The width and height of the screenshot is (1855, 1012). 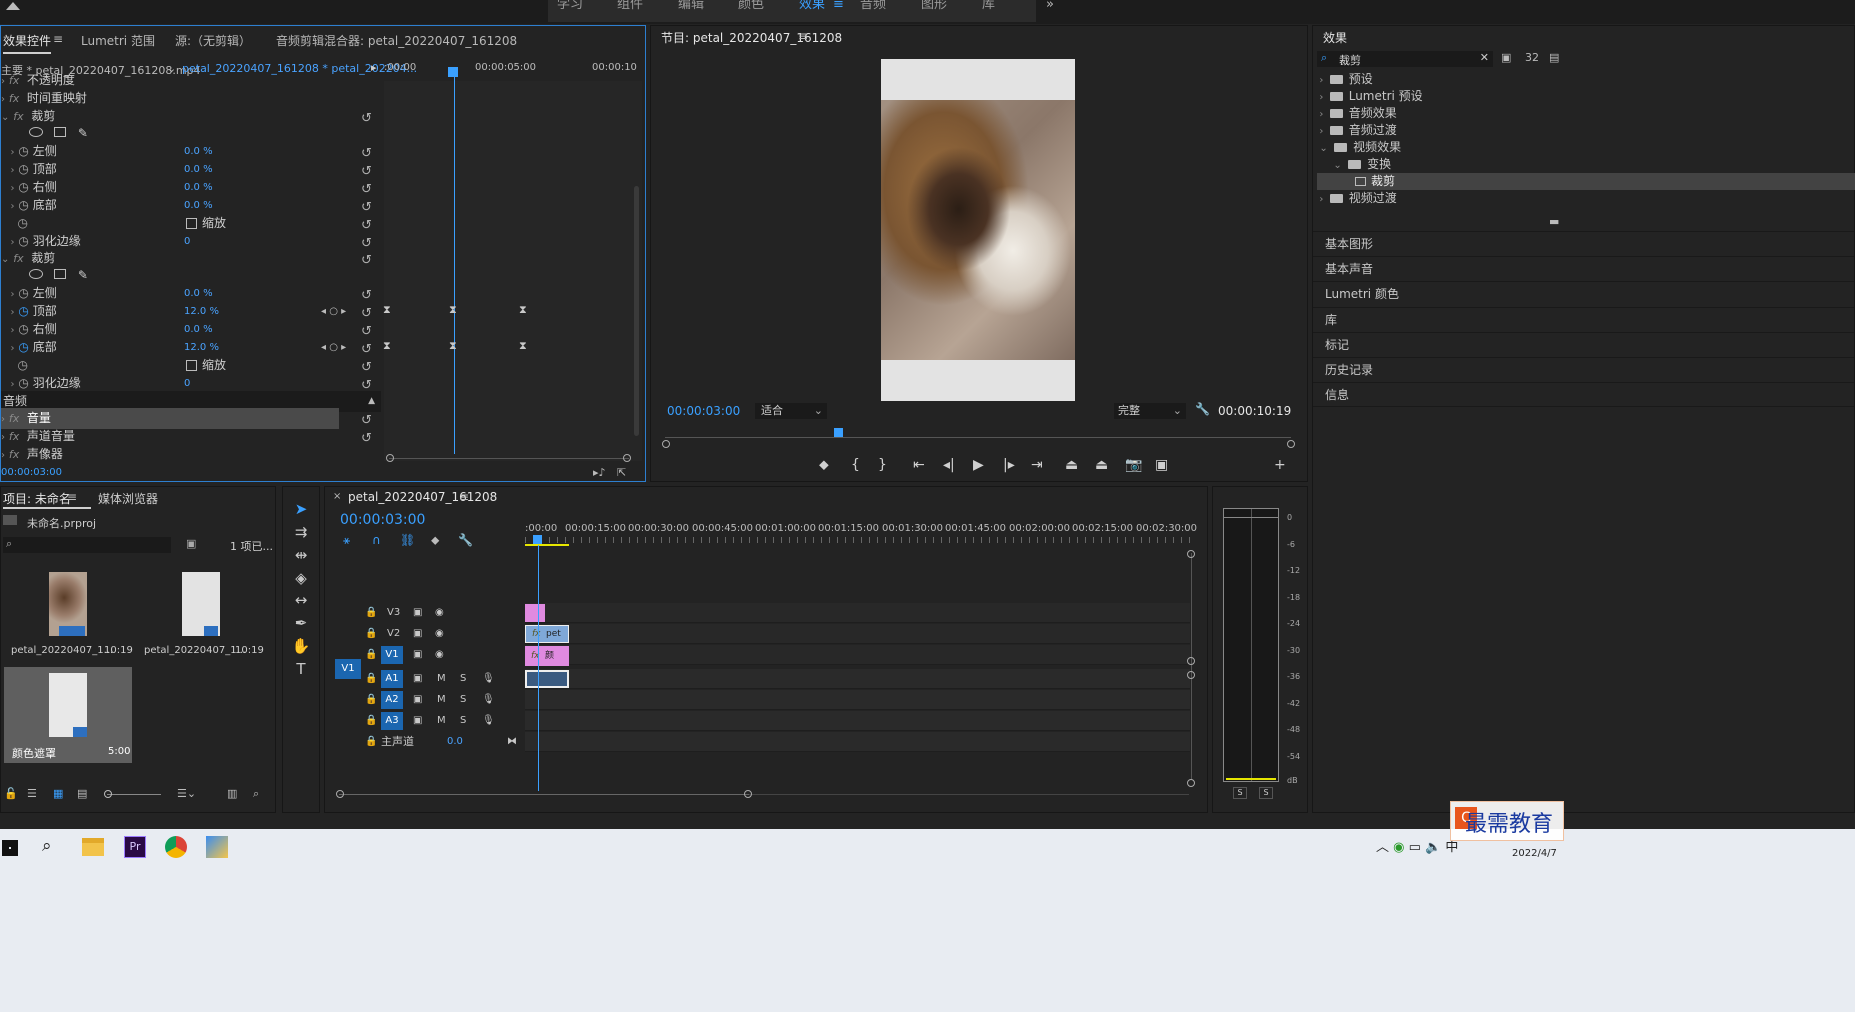 I want to click on sort-icon: ☰⌄, so click(x=186, y=793).